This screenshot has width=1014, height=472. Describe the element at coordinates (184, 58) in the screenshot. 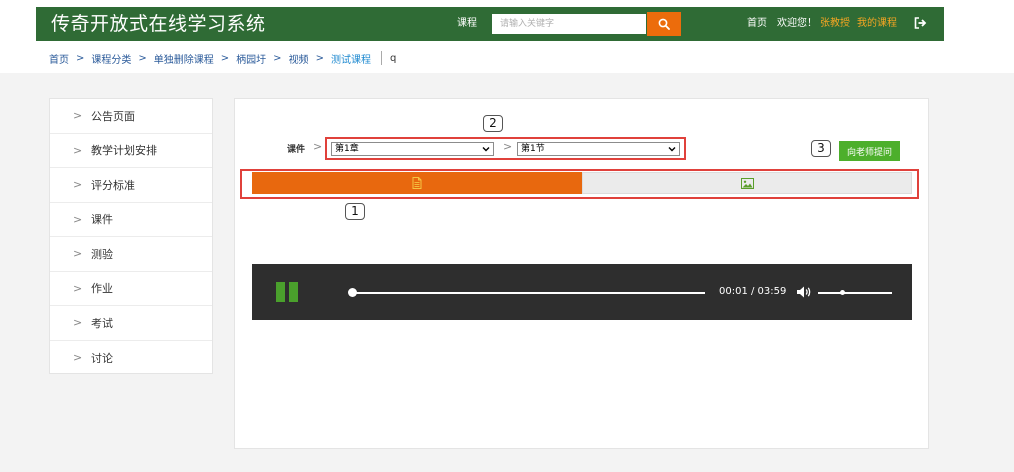

I see `breadcrumb-item-course-delete: 单独删除课程` at that location.